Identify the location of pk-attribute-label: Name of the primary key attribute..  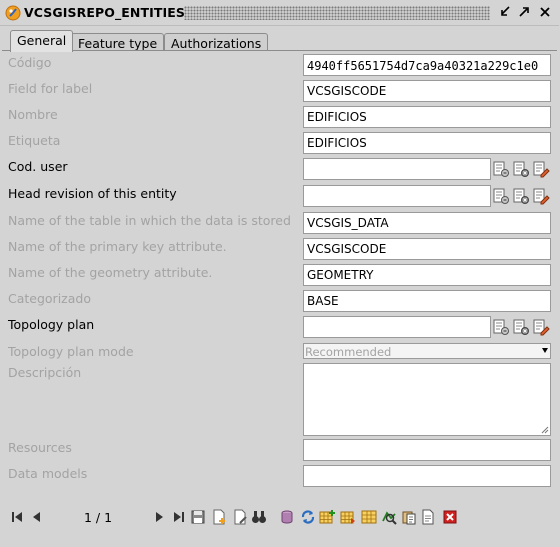
(117, 246).